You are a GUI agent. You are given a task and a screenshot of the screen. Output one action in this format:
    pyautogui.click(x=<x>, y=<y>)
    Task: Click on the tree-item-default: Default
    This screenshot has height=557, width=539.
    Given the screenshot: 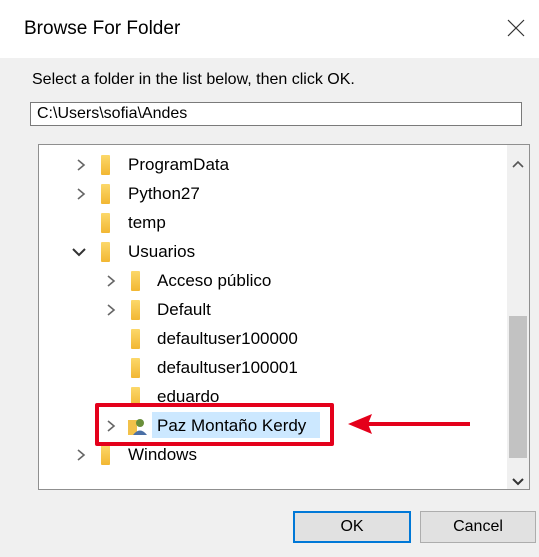 What is the action you would take?
    pyautogui.click(x=274, y=309)
    